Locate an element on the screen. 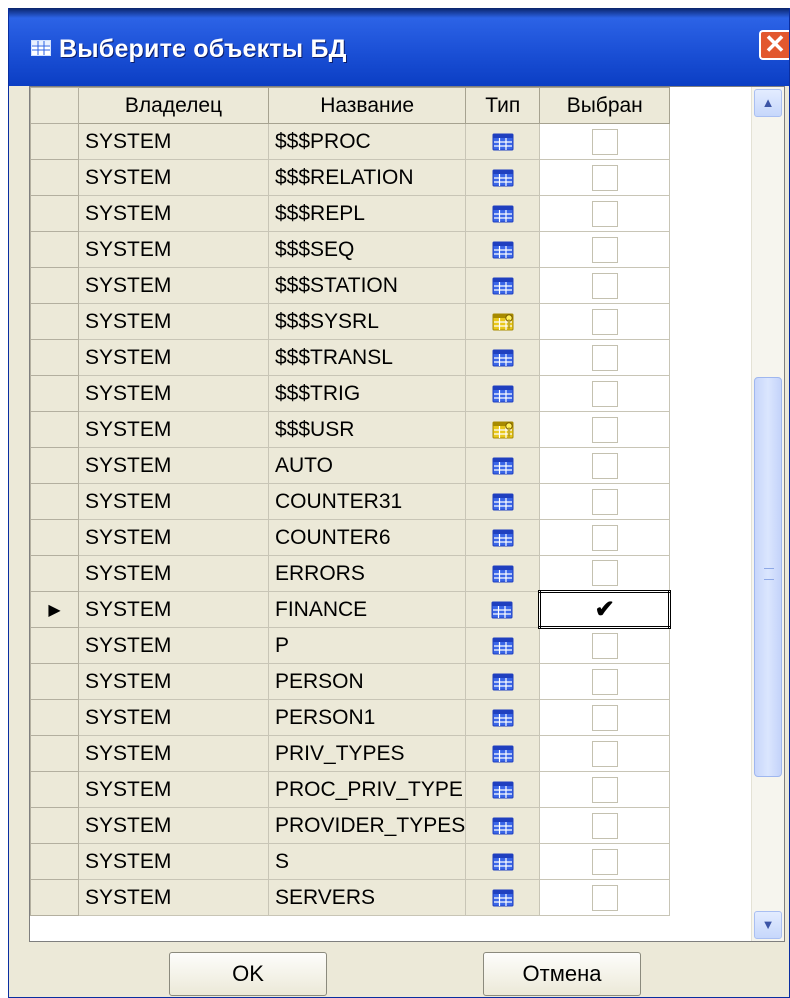  name-cell: $$$STATION is located at coordinates (367, 285).